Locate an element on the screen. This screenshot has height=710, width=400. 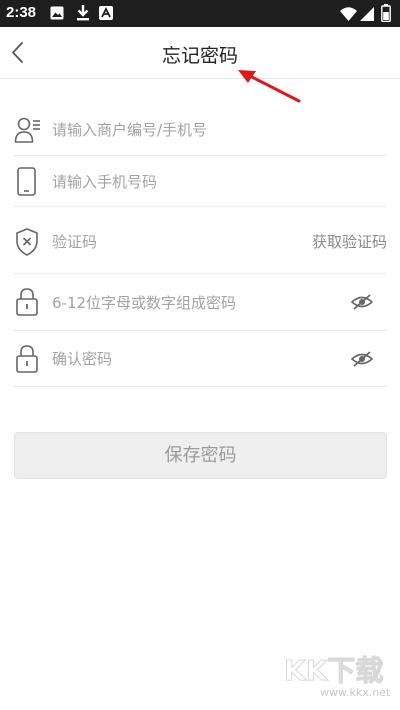
user-icon is located at coordinates (28, 132).